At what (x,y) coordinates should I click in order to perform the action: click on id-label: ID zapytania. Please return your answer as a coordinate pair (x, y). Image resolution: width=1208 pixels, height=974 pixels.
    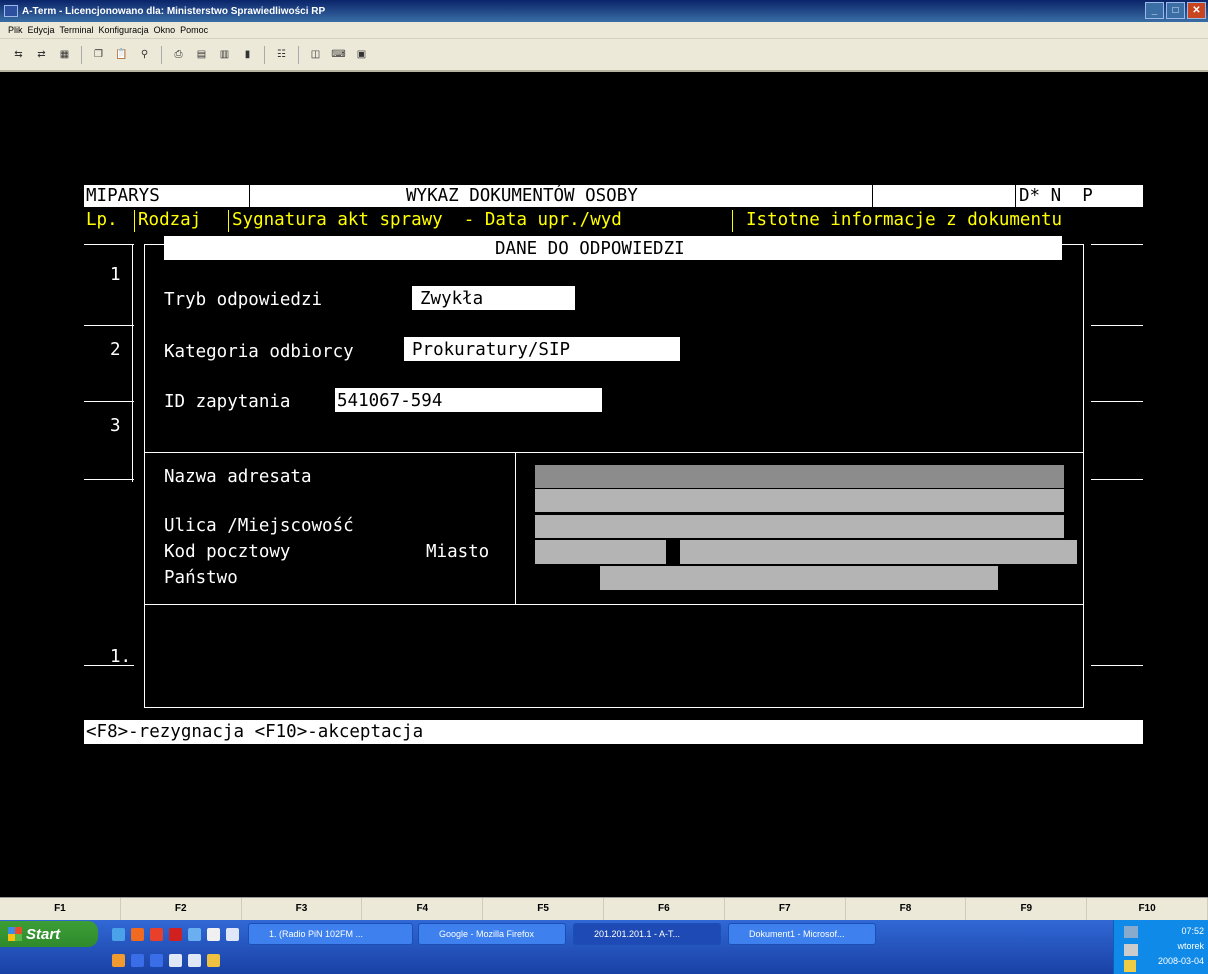
    Looking at the image, I should click on (227, 402).